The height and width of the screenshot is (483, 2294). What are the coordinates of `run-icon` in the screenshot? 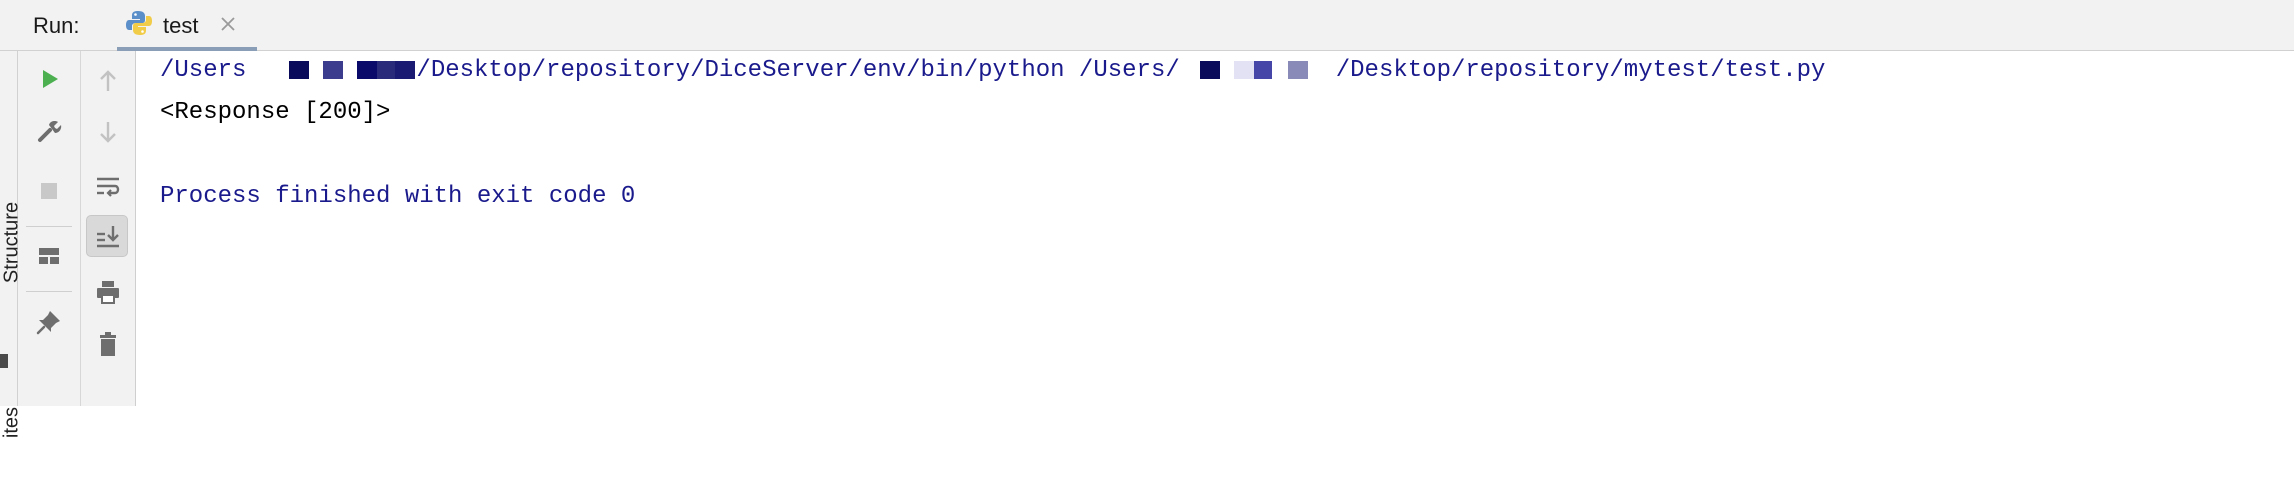 It's located at (50, 79).